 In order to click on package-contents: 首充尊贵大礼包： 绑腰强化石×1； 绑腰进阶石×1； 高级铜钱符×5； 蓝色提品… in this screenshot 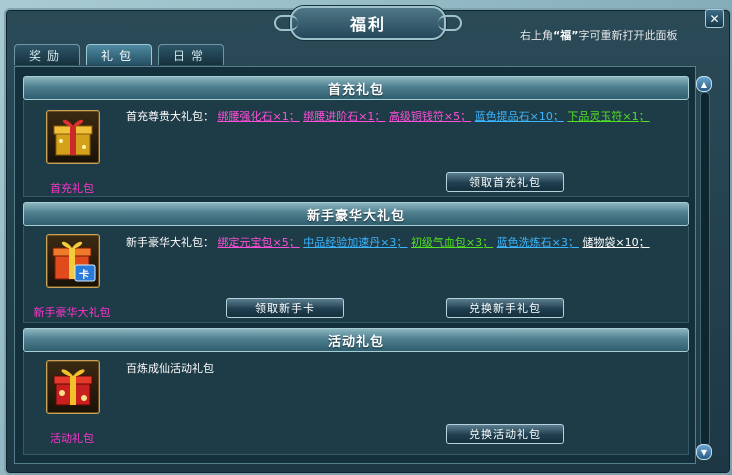, I will do `click(388, 116)`.